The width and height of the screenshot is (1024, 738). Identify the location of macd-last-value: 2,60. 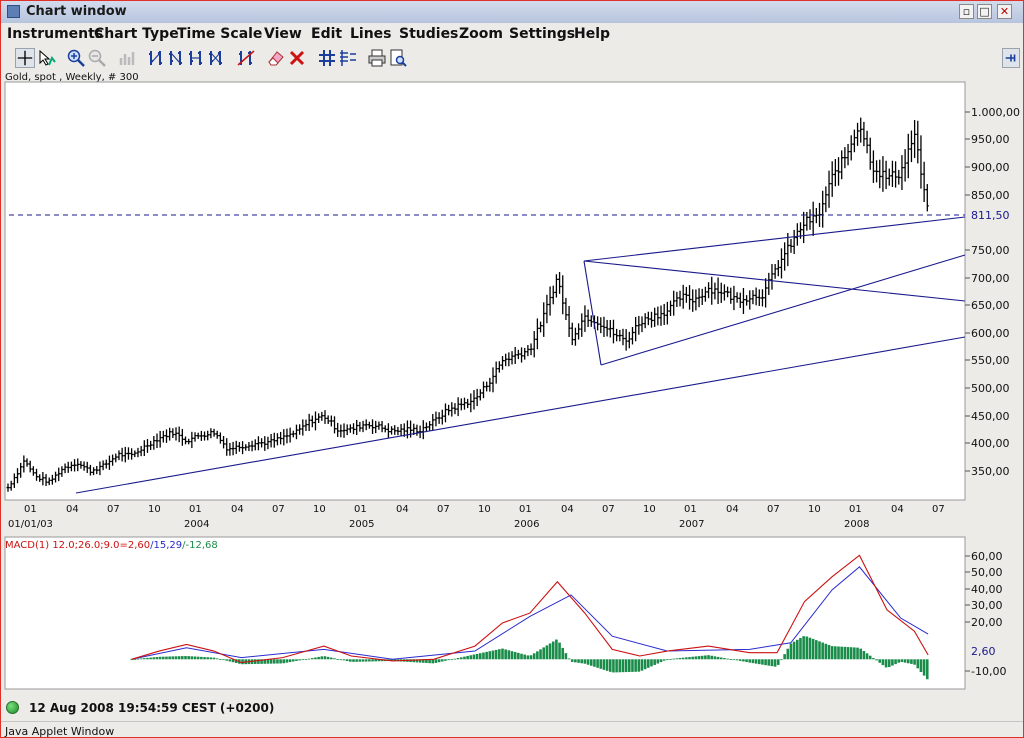
(983, 651).